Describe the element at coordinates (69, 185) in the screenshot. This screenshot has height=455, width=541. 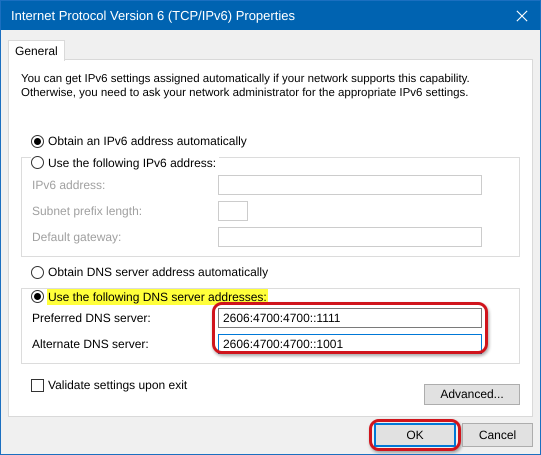
I see `field-label: IPv6 address:` at that location.